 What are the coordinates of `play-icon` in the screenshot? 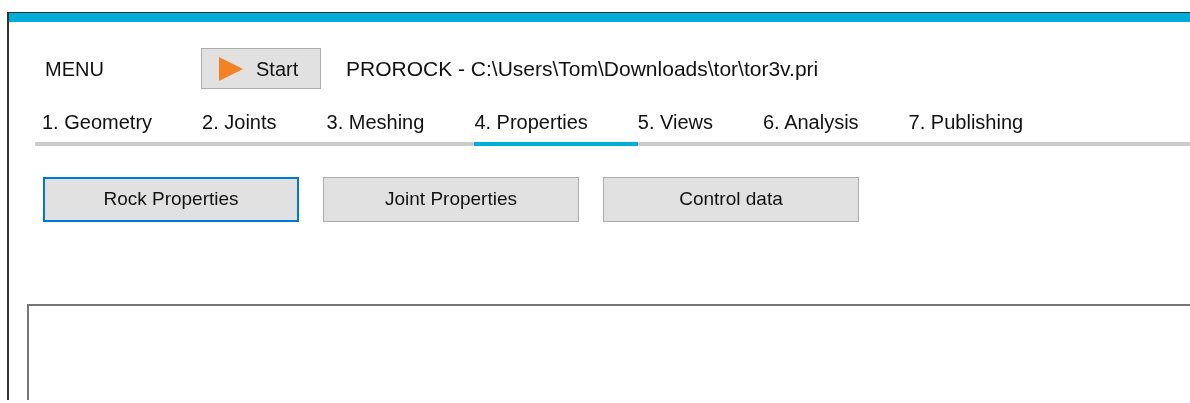 It's located at (231, 68).